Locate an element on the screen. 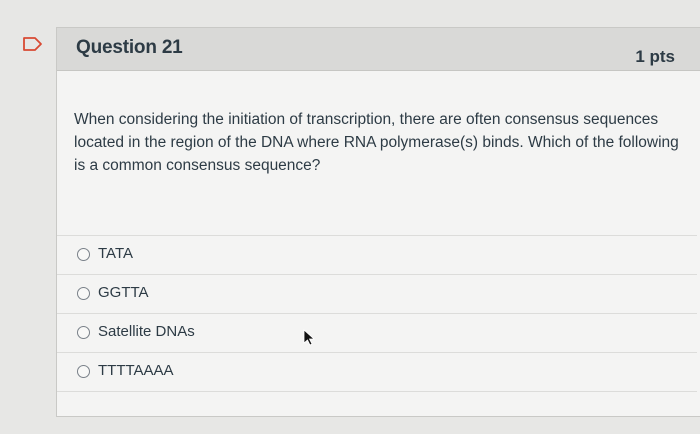  answer-label: GGTTA is located at coordinates (123, 292).